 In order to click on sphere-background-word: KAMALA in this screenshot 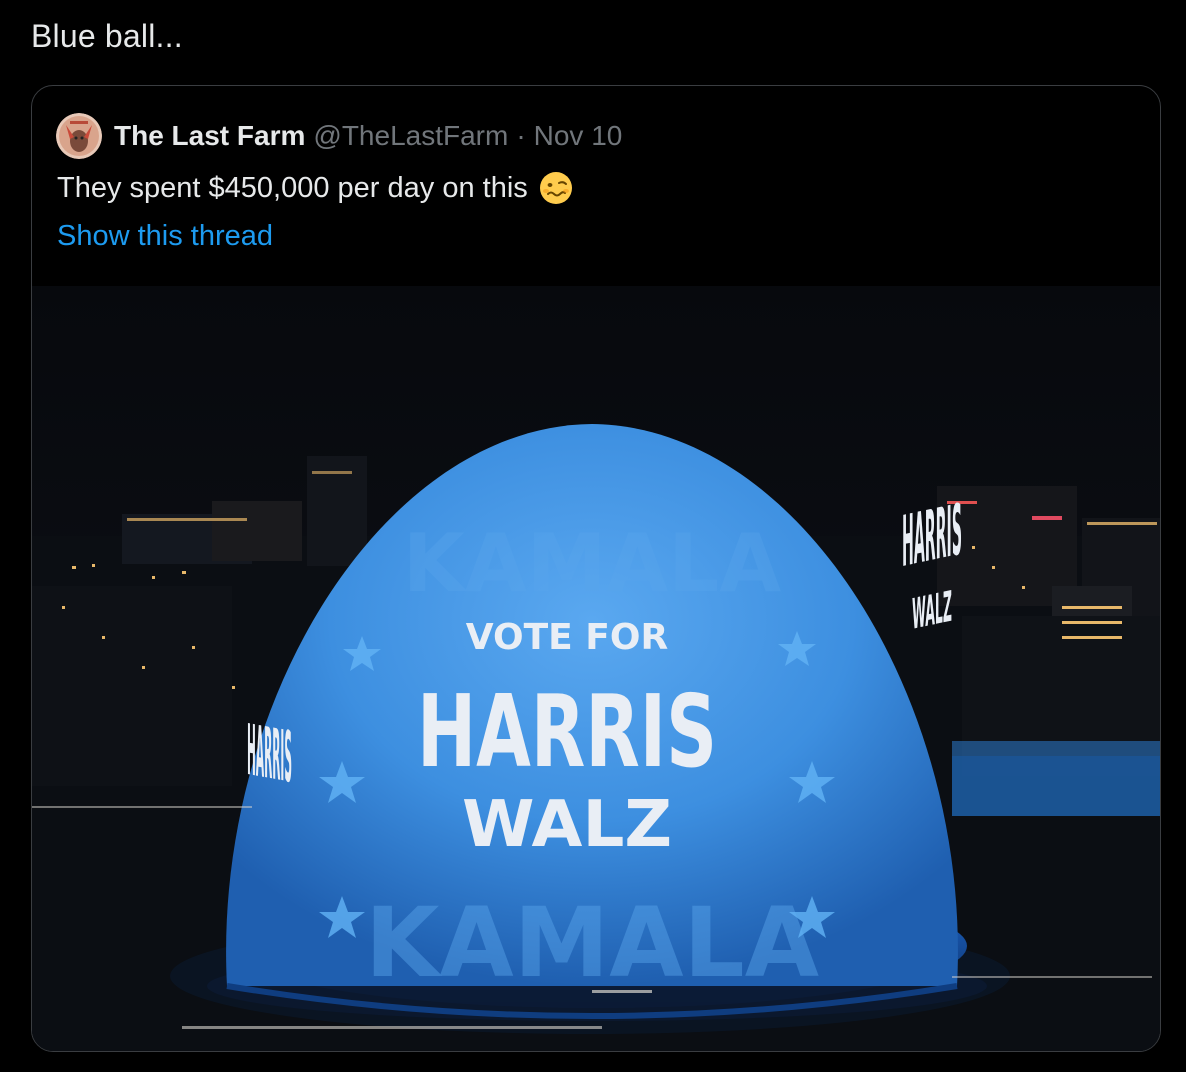, I will do `click(592, 943)`.